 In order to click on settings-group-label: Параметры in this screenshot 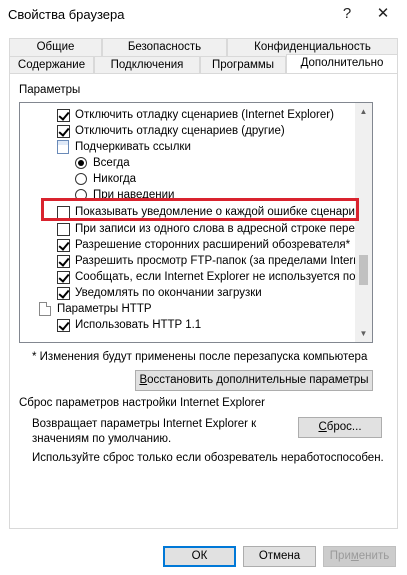, I will do `click(50, 90)`.